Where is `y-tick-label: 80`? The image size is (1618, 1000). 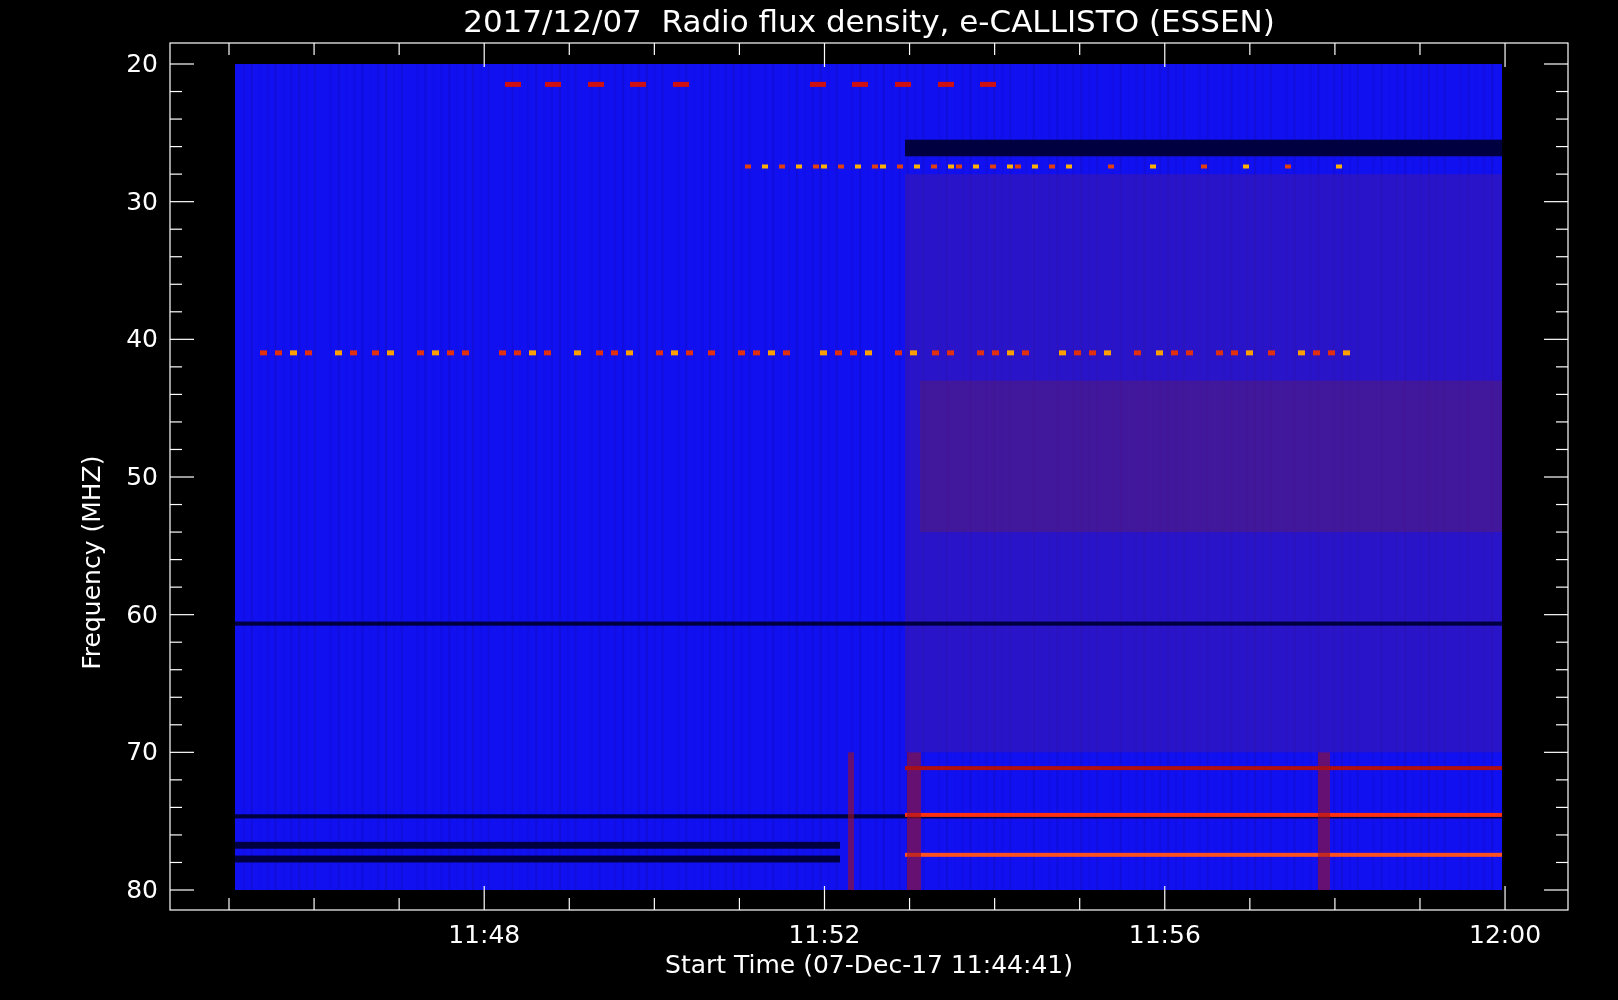
y-tick-label: 80 is located at coordinates (142, 890).